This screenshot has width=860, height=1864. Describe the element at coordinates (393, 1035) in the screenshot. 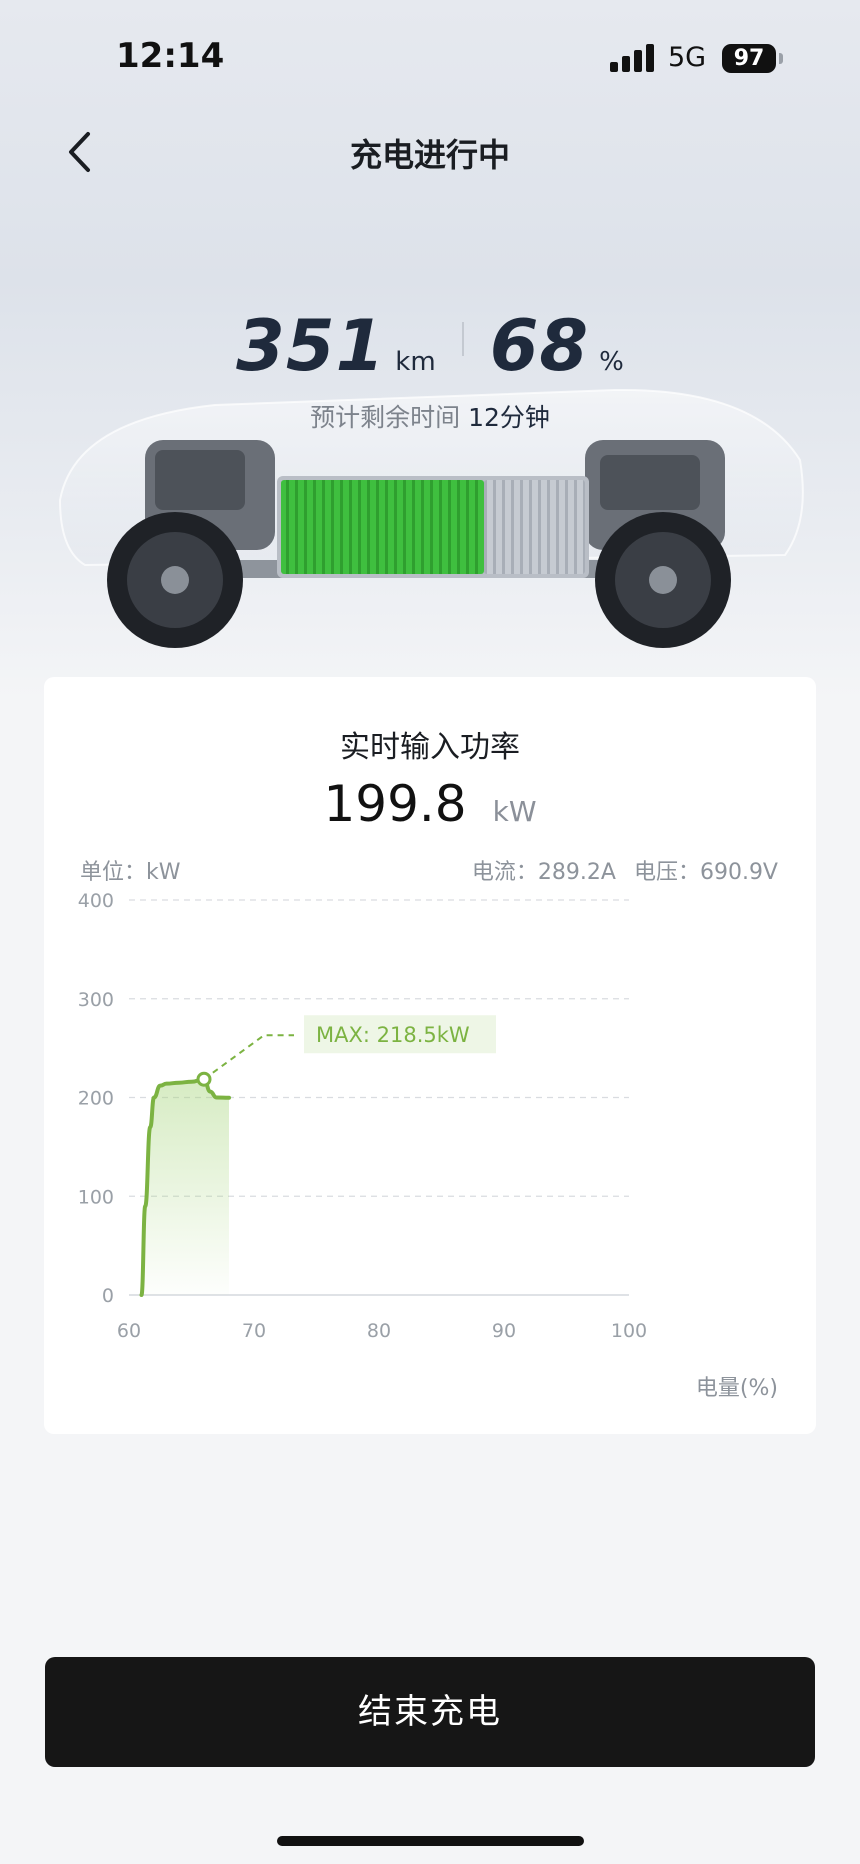

I see `max-label: MAX: 218.5kW` at that location.